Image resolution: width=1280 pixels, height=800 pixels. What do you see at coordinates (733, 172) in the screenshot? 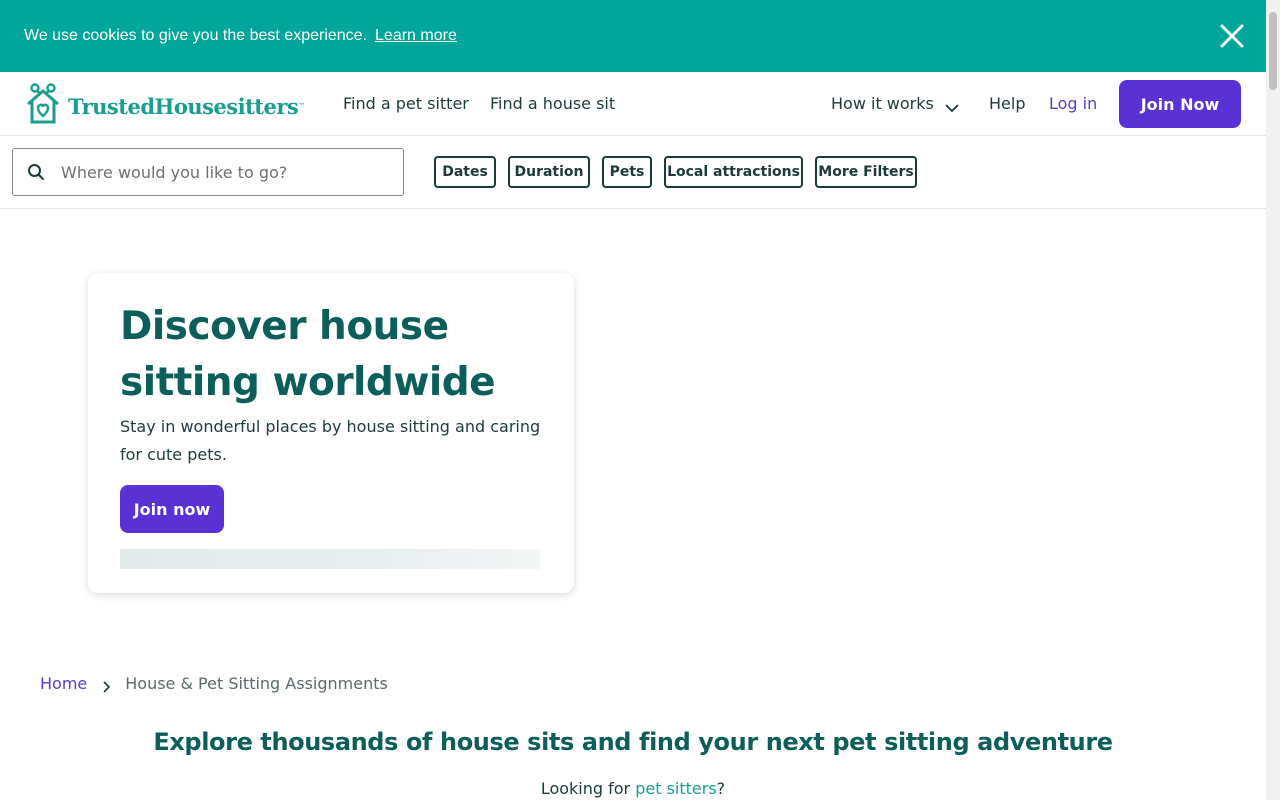
I see `filter-local-attractions: Local attractions` at bounding box center [733, 172].